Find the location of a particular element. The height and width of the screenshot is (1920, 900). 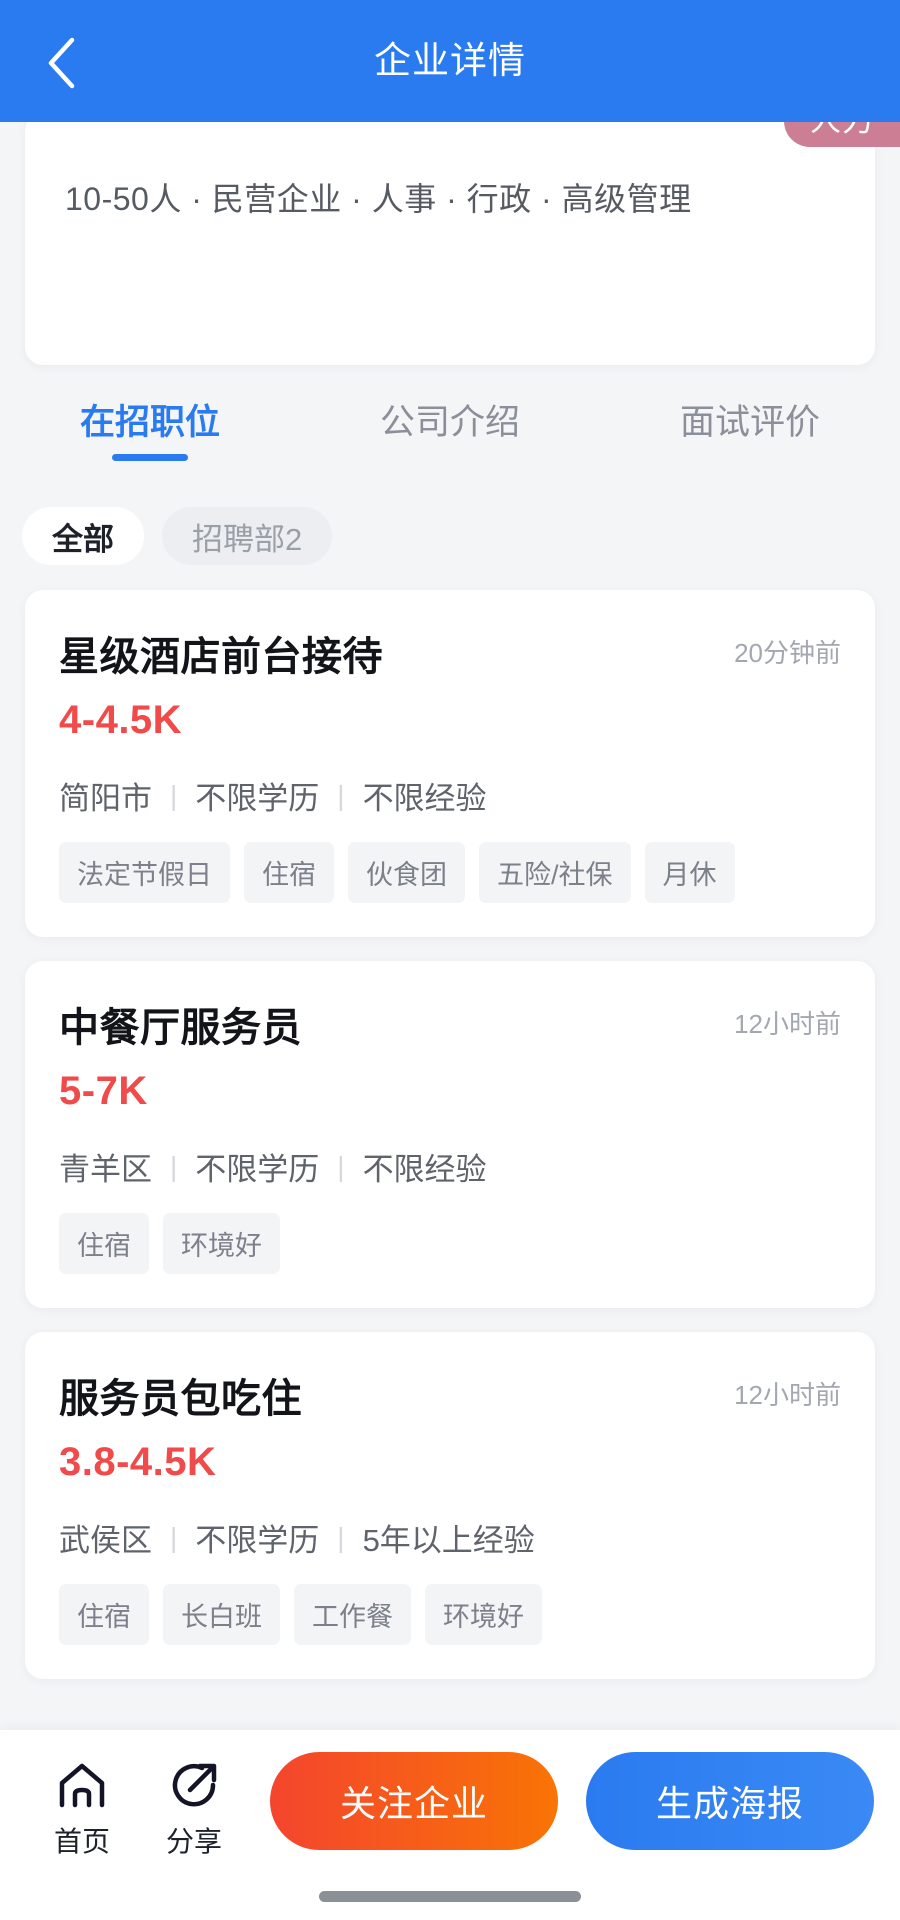

share-button: 分享 is located at coordinates (194, 1806).